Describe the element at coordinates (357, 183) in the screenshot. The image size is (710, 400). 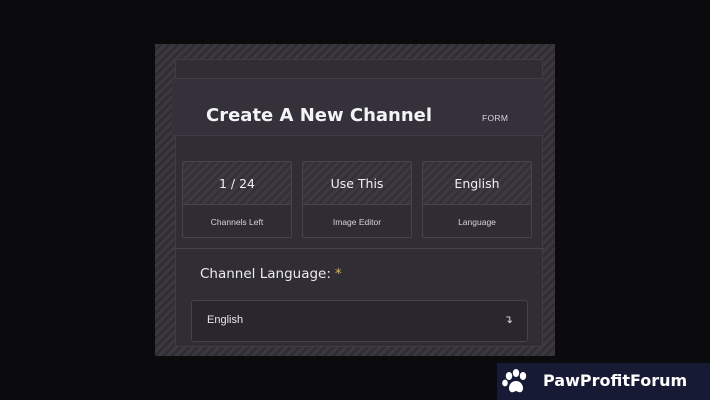
I see `use-image-editor-button: Use This` at that location.